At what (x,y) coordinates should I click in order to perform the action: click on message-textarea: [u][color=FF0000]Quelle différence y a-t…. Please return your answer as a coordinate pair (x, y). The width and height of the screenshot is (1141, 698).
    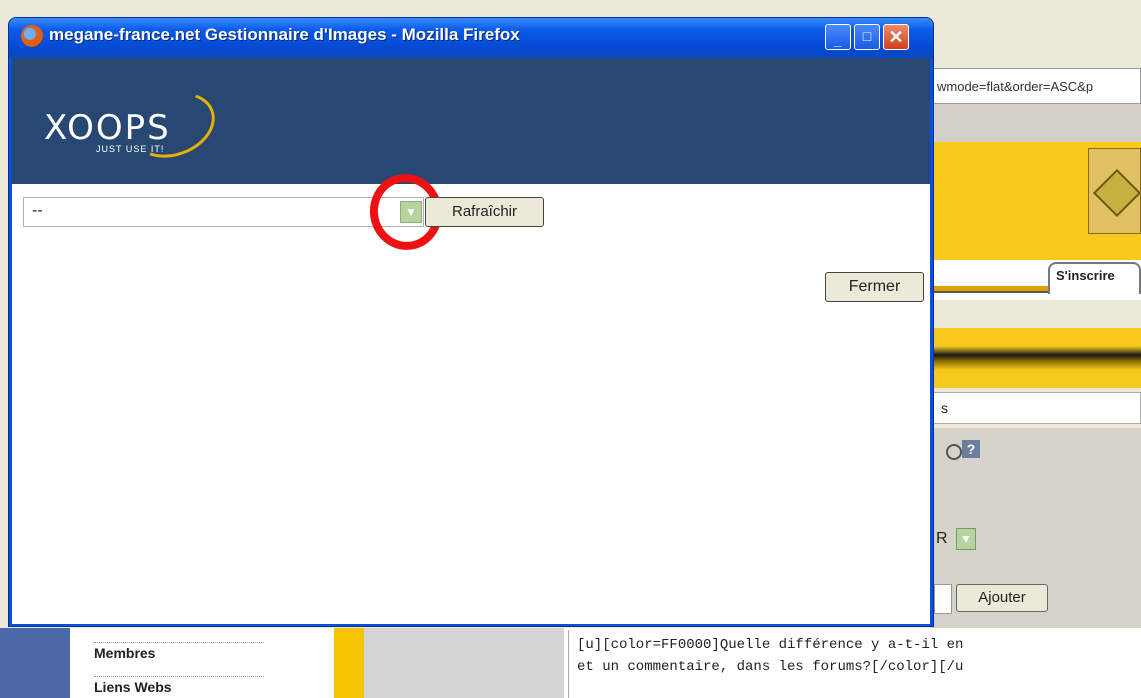
    Looking at the image, I should click on (854, 664).